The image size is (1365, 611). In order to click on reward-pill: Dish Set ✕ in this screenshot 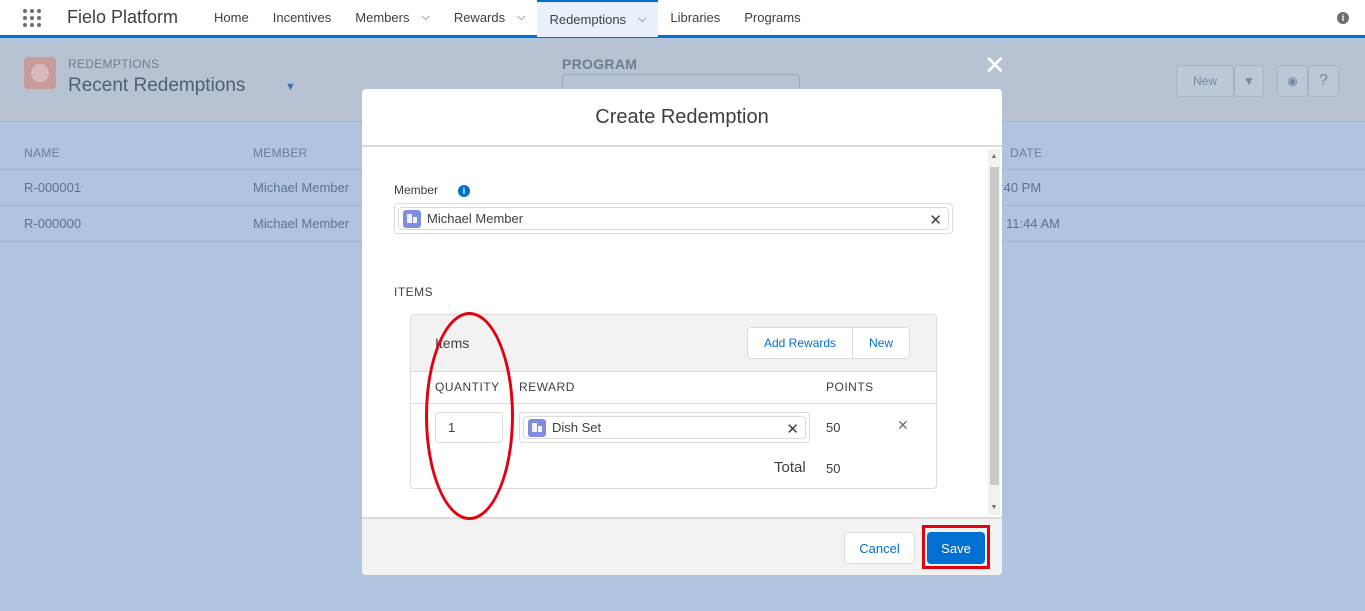, I will do `click(664, 427)`.